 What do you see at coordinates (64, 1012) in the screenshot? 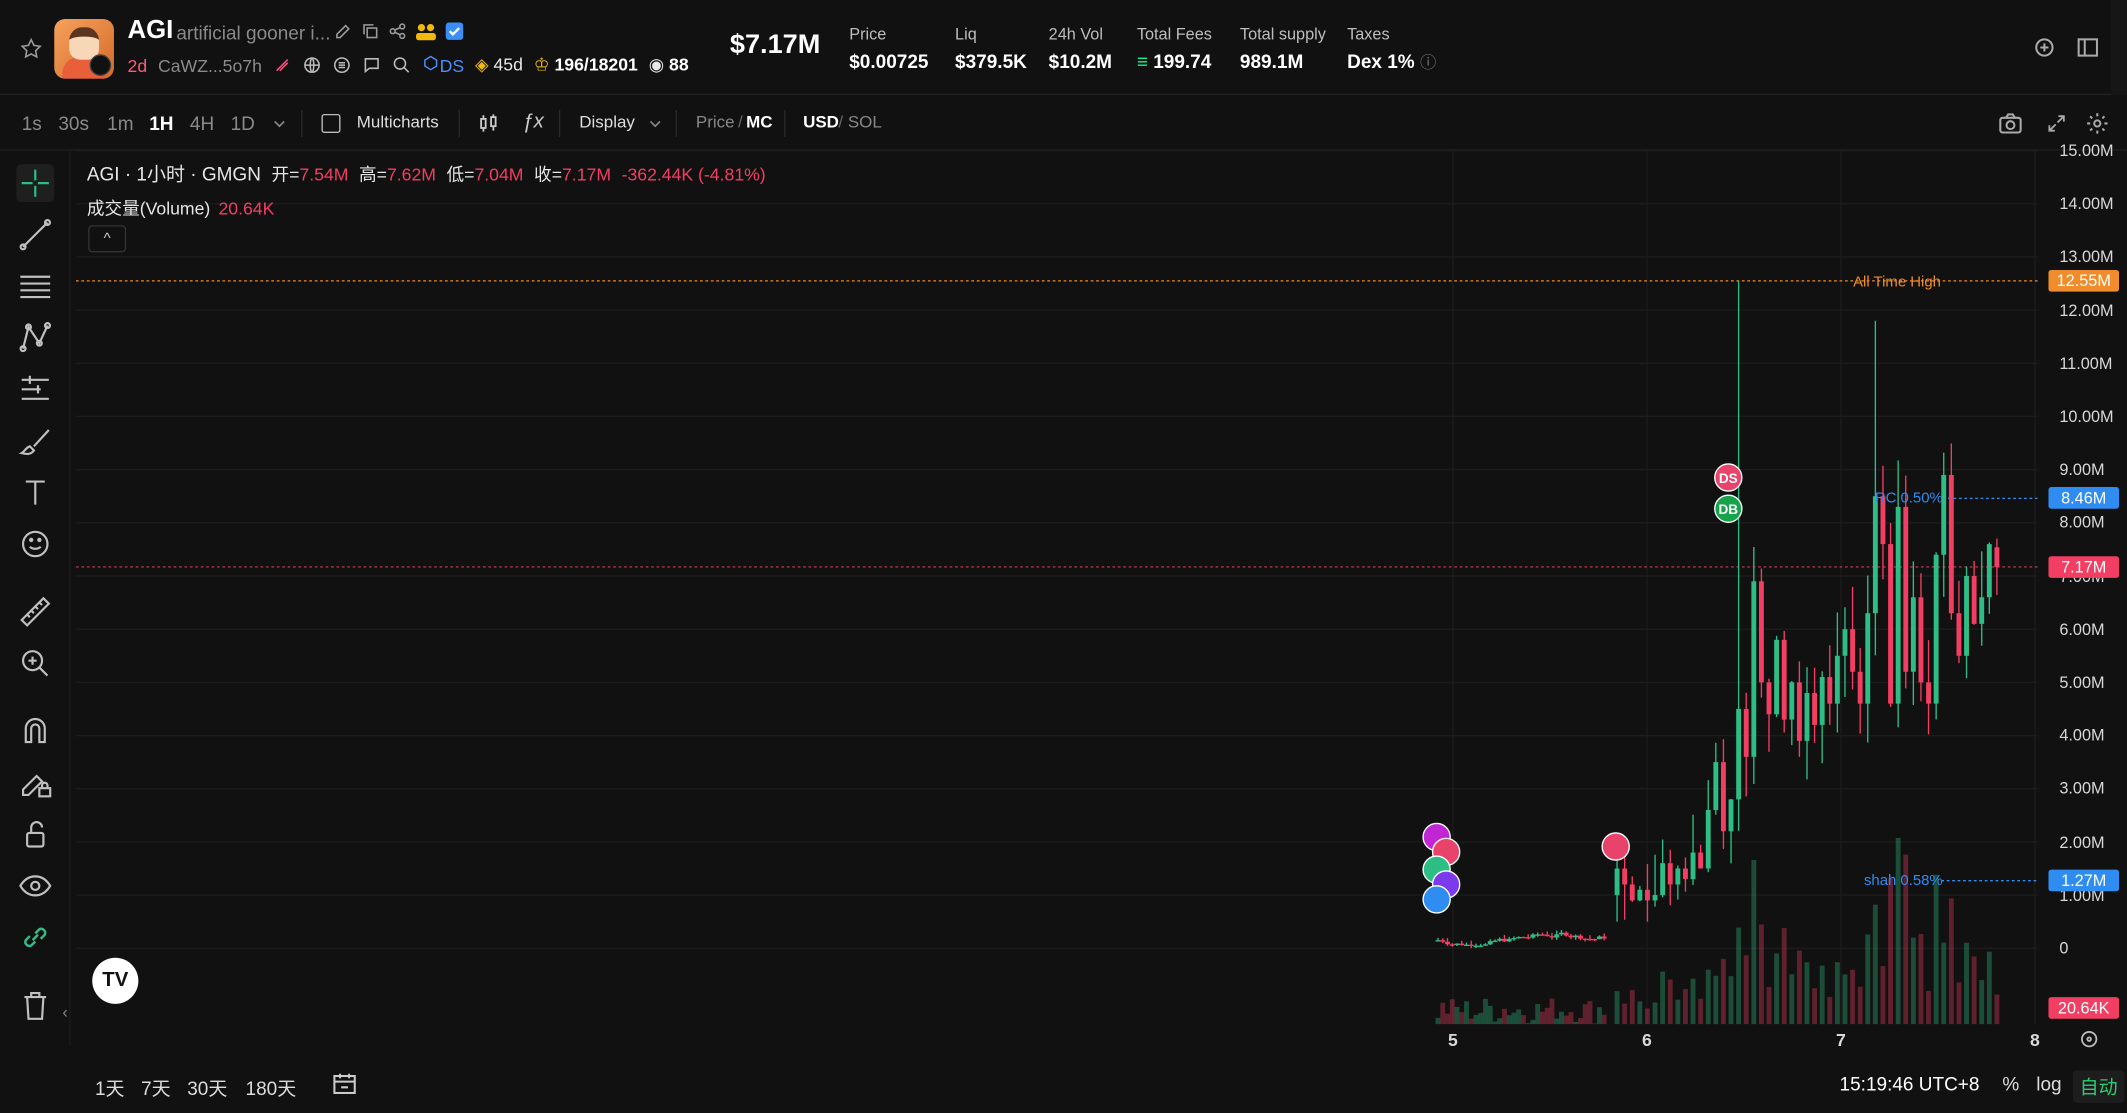
I see `collapse-toolbar-icon: ‹` at bounding box center [64, 1012].